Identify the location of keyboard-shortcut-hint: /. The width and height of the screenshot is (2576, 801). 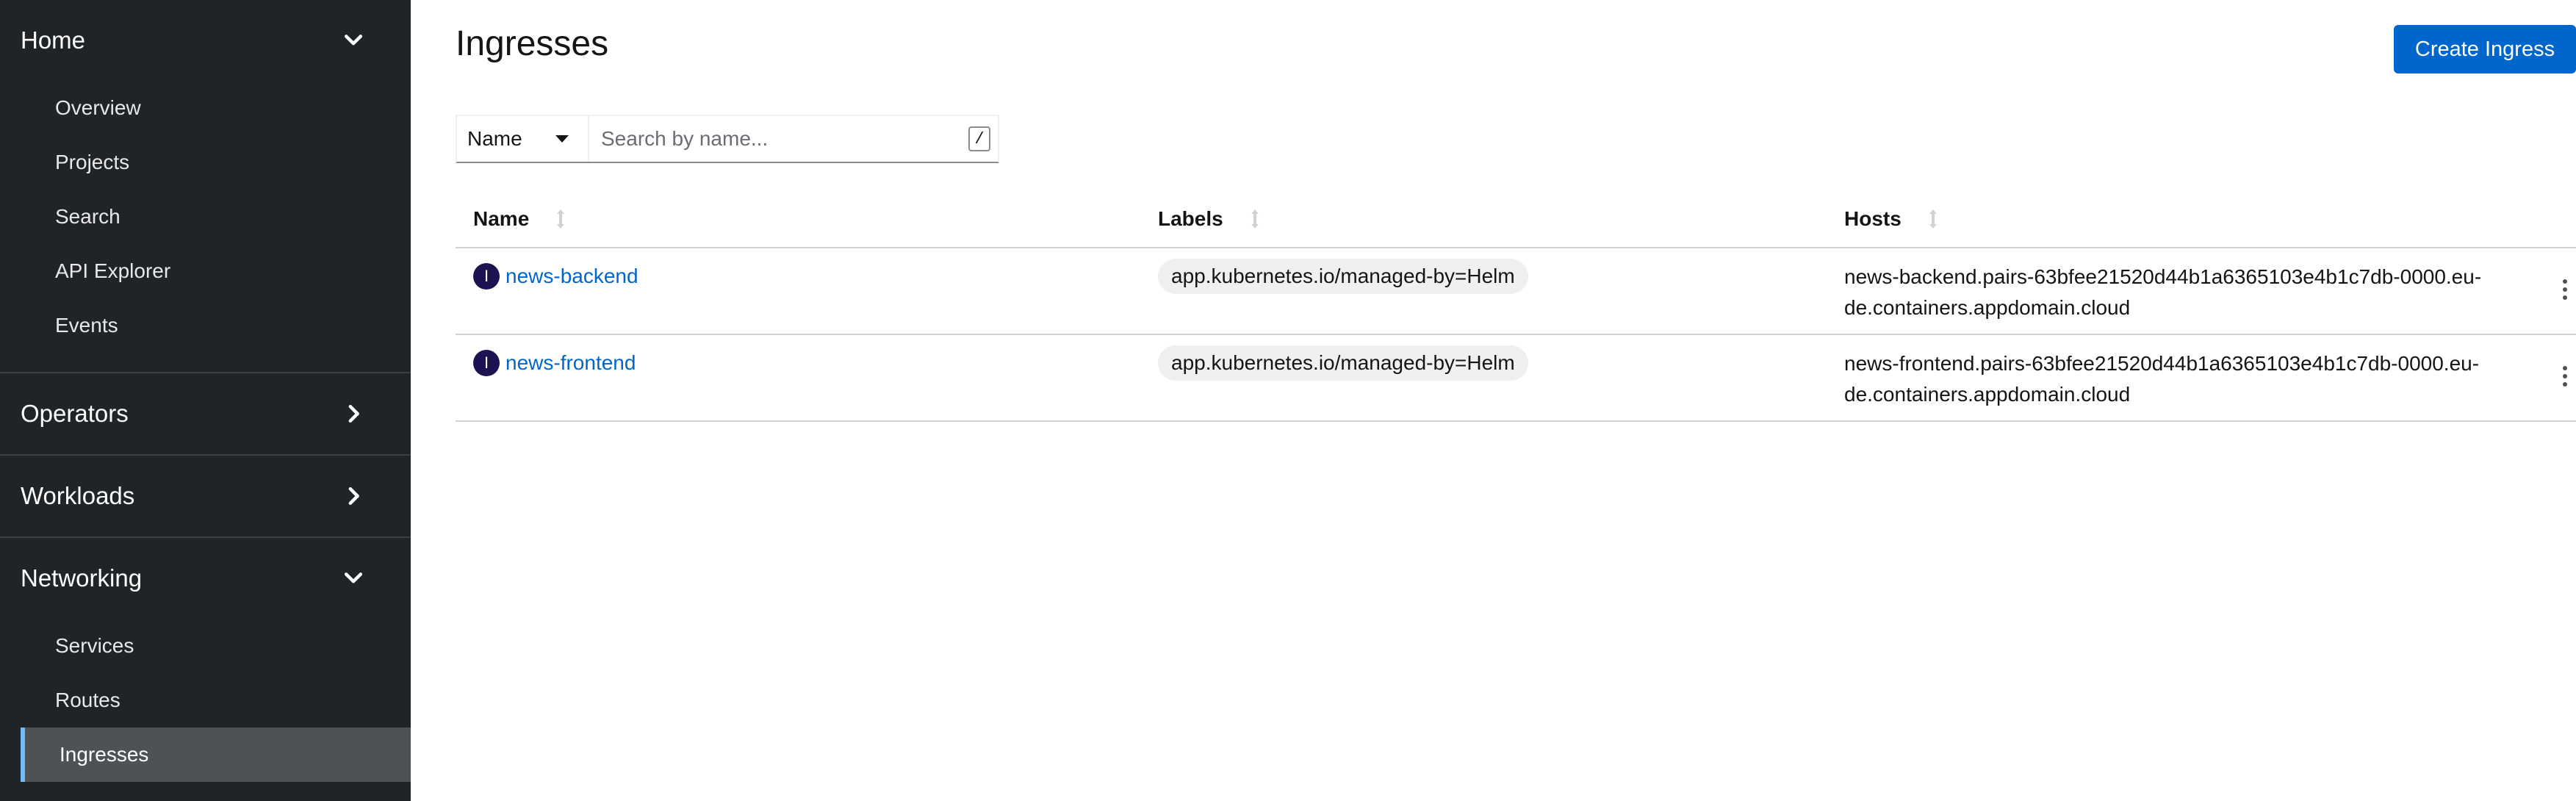
(979, 138).